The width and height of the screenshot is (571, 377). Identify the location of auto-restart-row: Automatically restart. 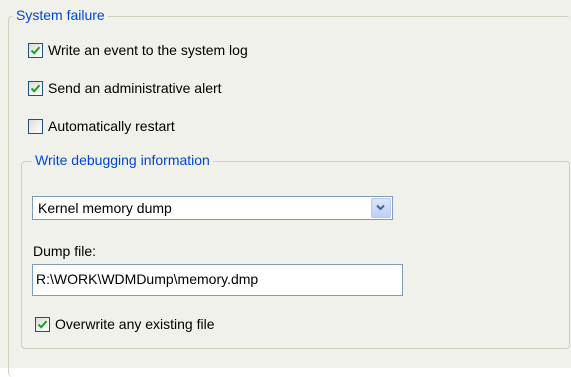
(101, 126).